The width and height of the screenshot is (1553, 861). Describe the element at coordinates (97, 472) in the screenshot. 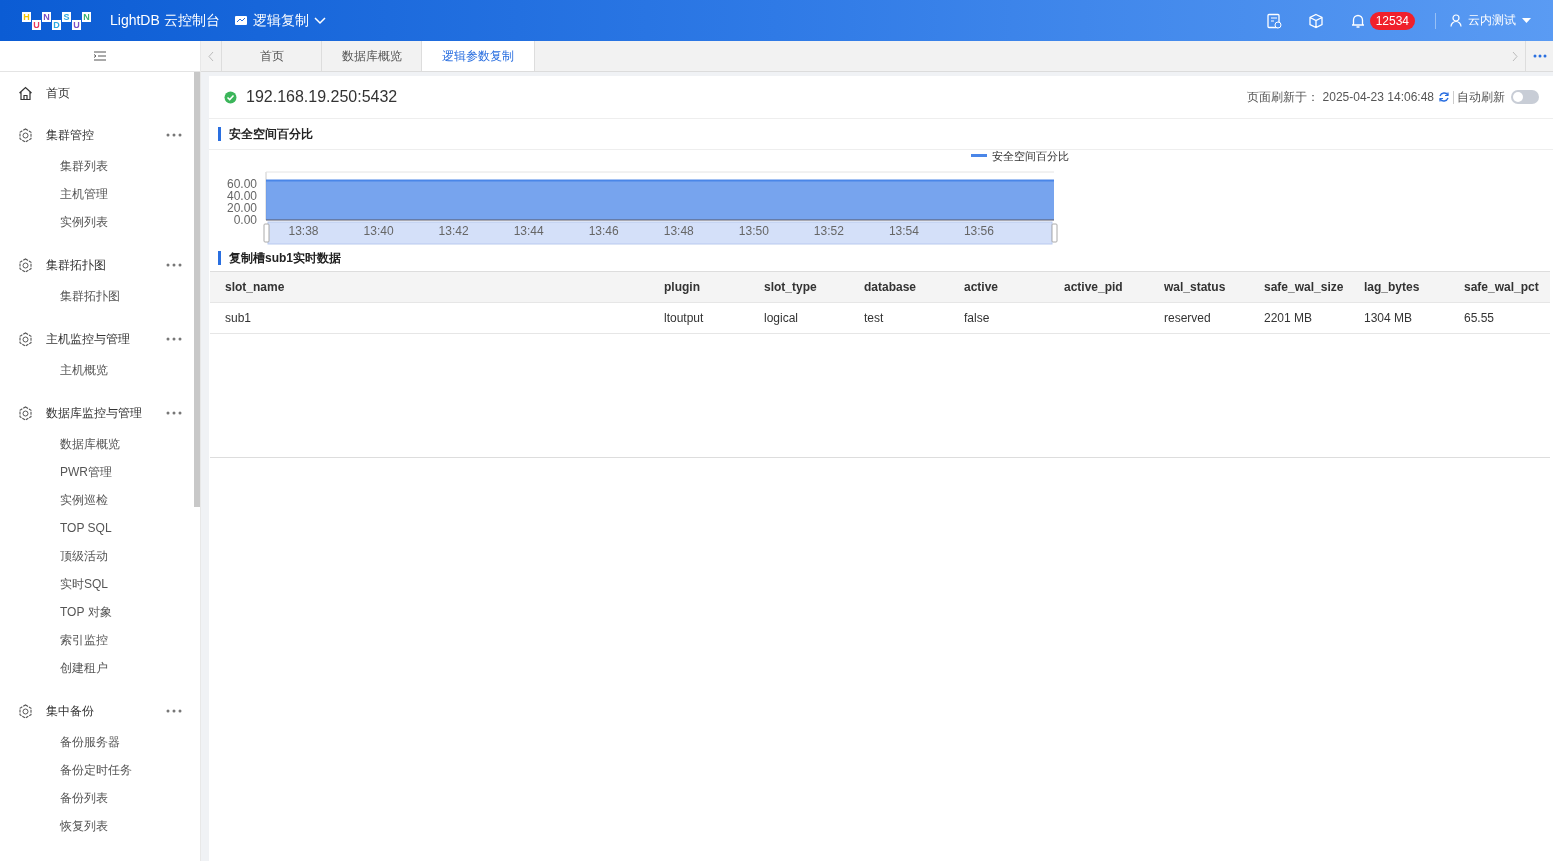

I see `submenu-item: PWR管理` at that location.